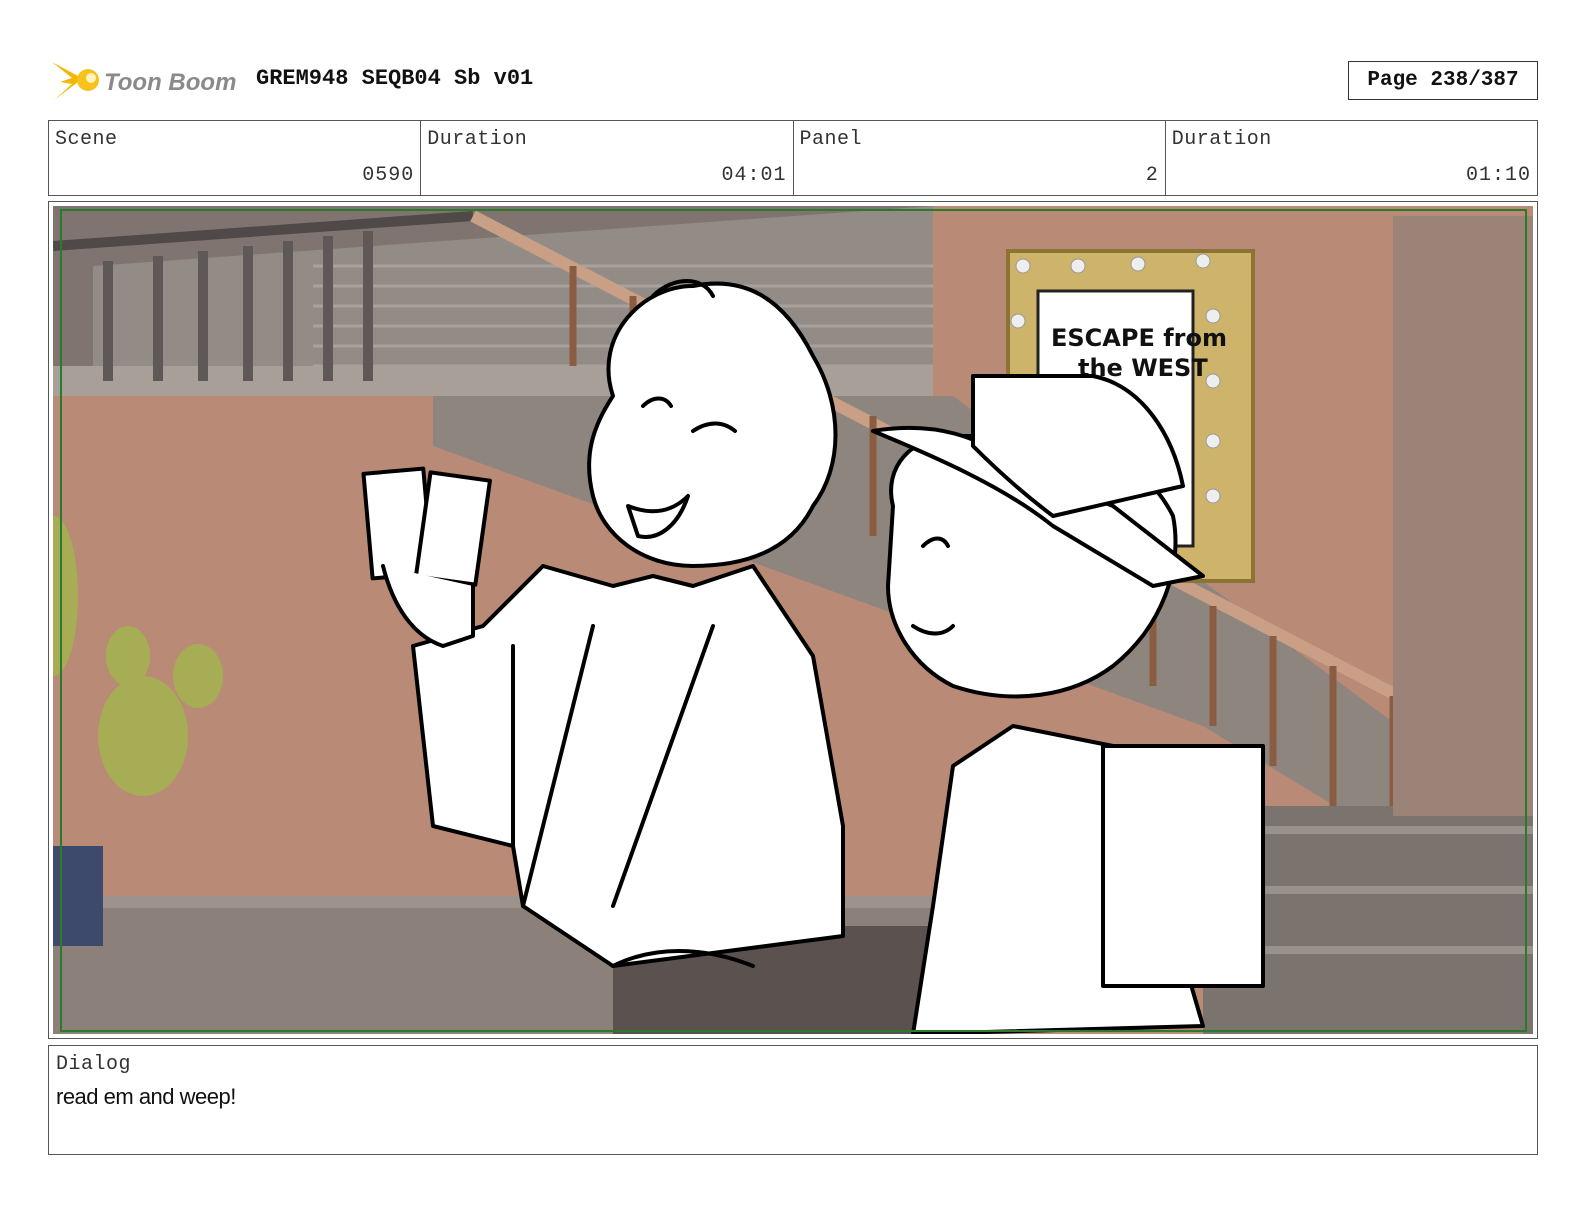  Describe the element at coordinates (831, 139) in the screenshot. I see `panel-label: Panel` at that location.